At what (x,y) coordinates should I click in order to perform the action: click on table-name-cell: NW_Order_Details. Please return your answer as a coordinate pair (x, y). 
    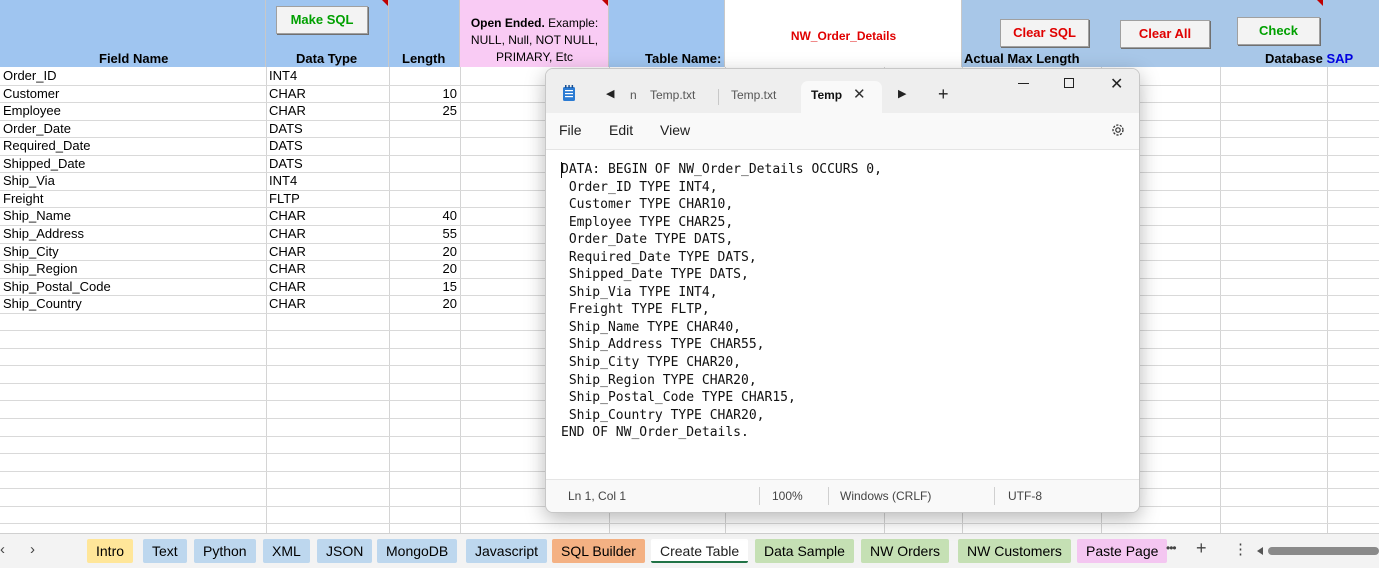
    Looking at the image, I should click on (843, 33).